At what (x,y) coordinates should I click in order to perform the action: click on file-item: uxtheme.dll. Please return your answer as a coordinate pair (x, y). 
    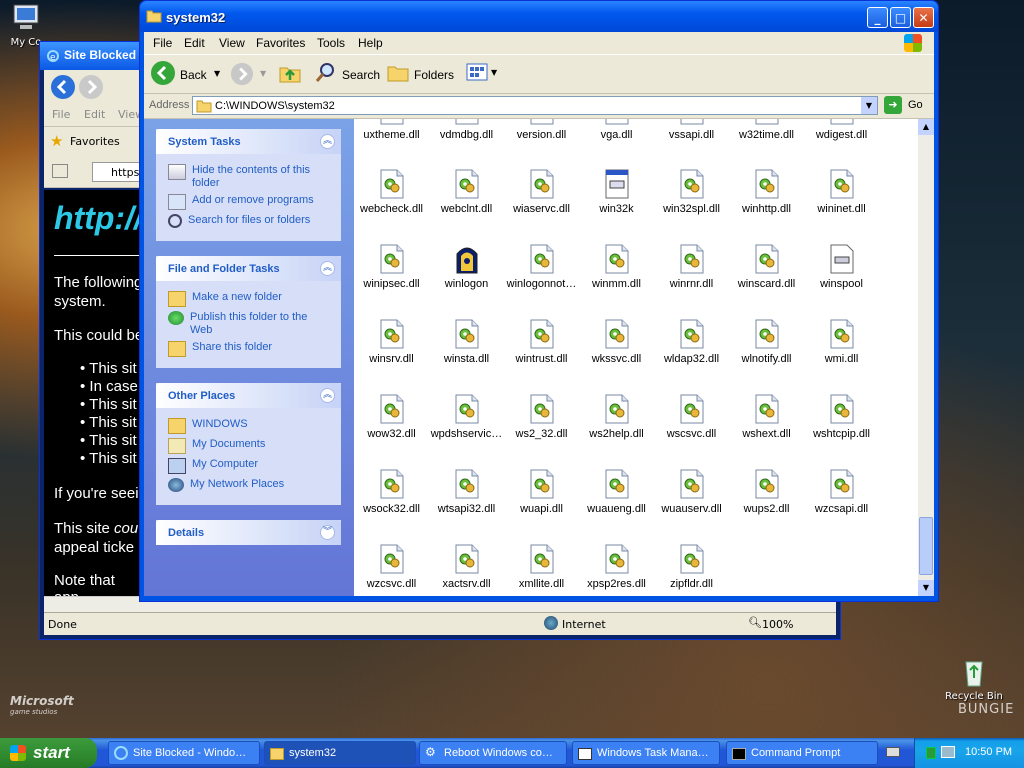
    Looking at the image, I should click on (391, 130).